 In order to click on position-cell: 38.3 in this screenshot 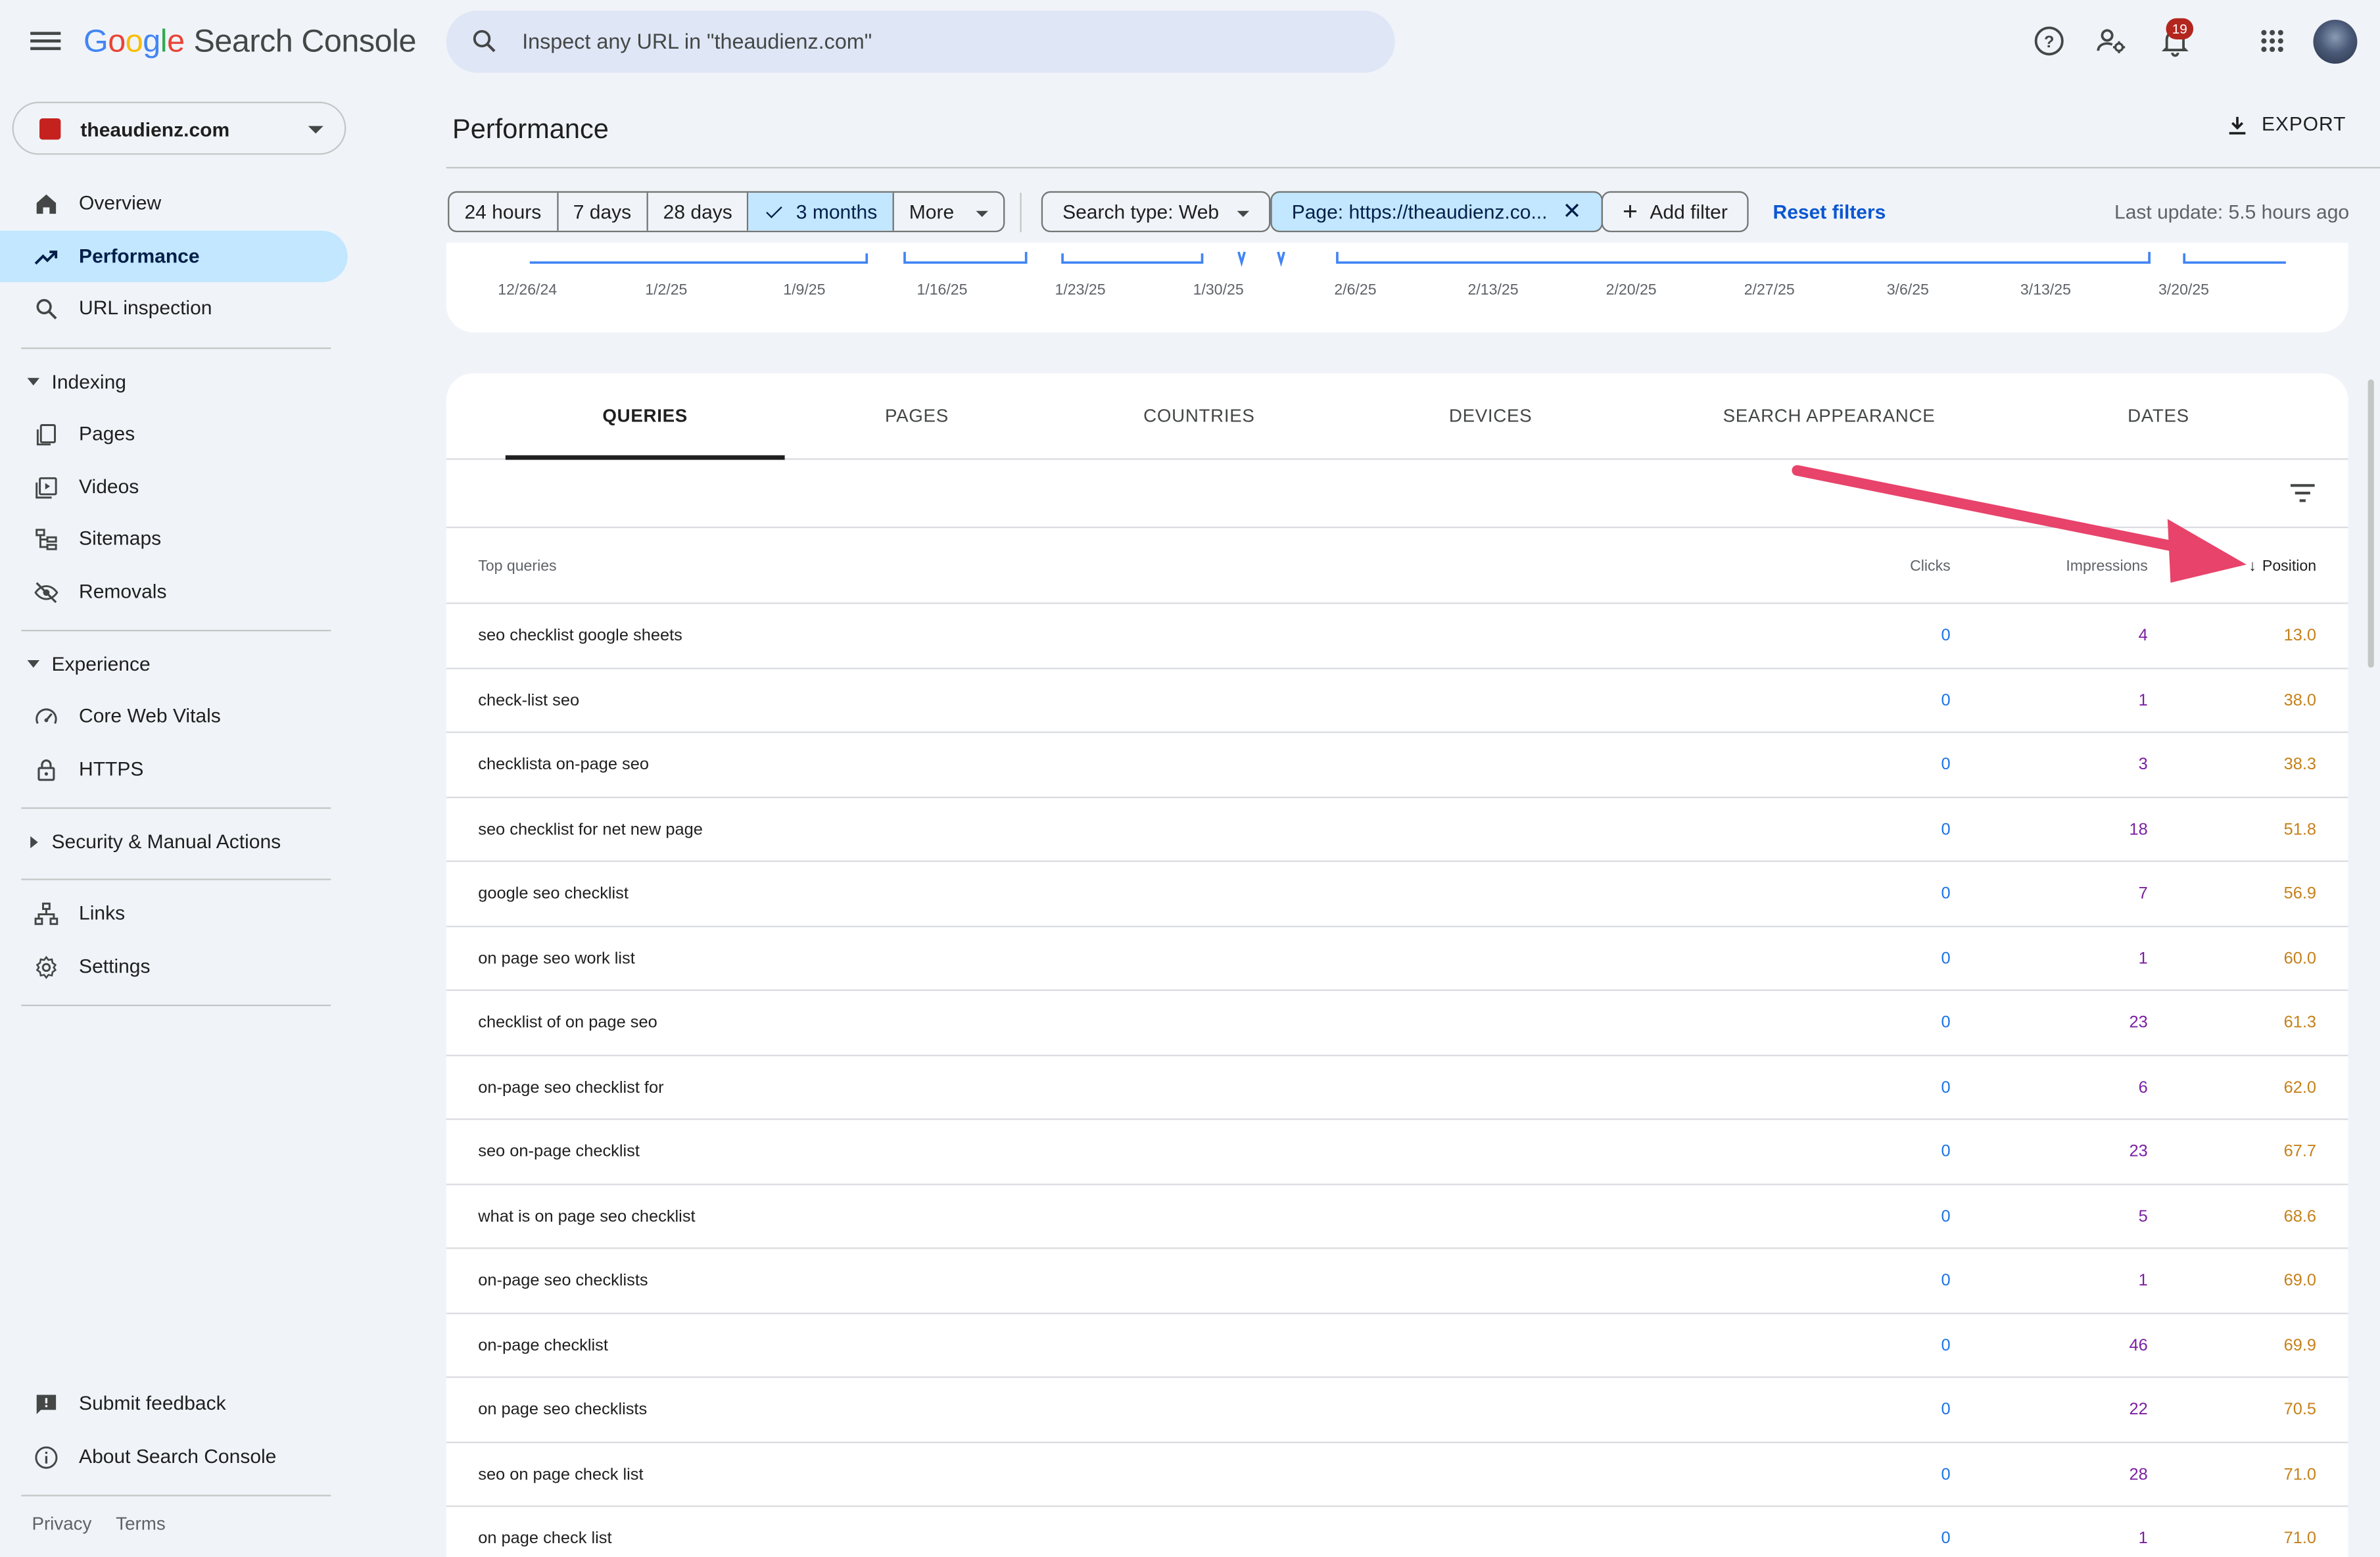, I will do `click(2300, 765)`.